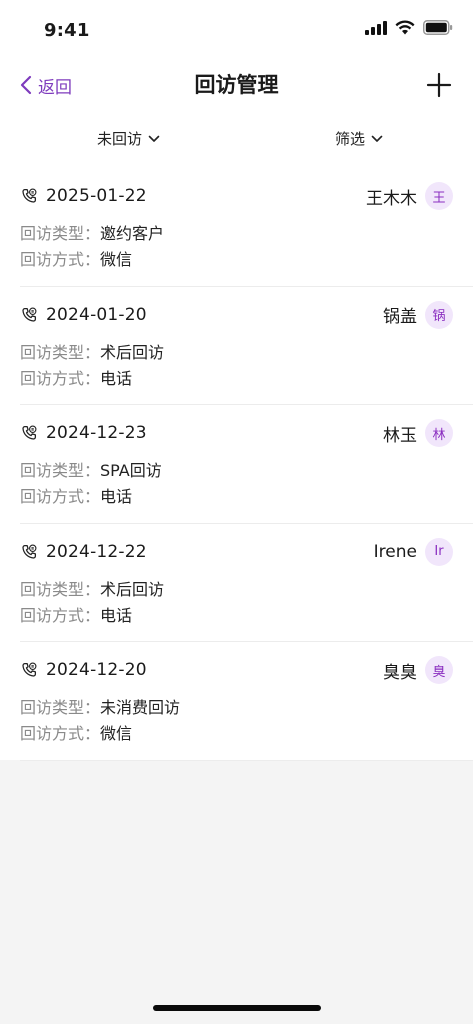 Image resolution: width=473 pixels, height=1024 pixels. I want to click on list-item: 2025-01-22 王木木 王 回访类型： 邀约客户 回访方式： 微信, so click(246, 227).